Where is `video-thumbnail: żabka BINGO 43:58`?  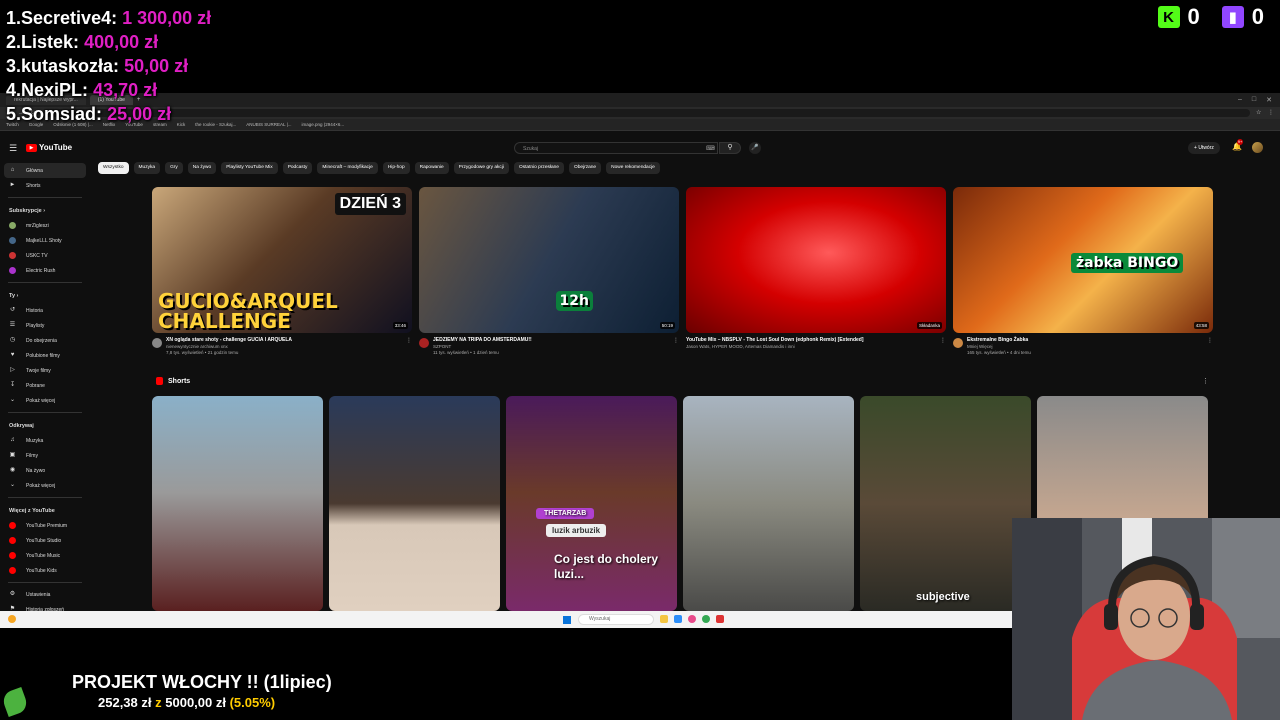
video-thumbnail: żabka BINGO 43:58 is located at coordinates (1083, 260).